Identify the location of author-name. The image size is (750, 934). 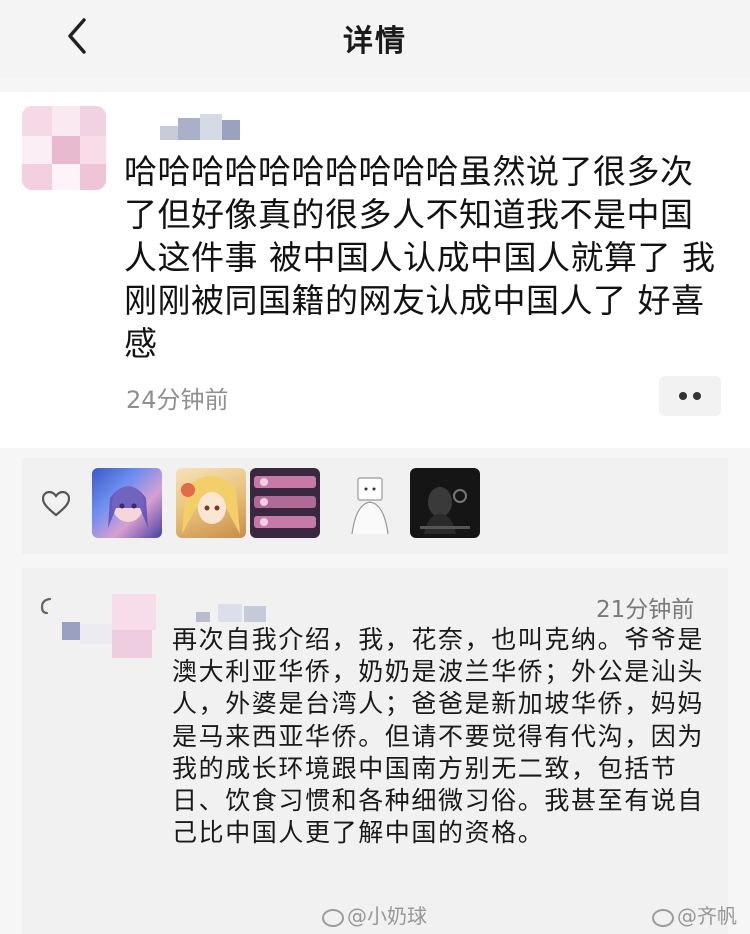
(200, 127).